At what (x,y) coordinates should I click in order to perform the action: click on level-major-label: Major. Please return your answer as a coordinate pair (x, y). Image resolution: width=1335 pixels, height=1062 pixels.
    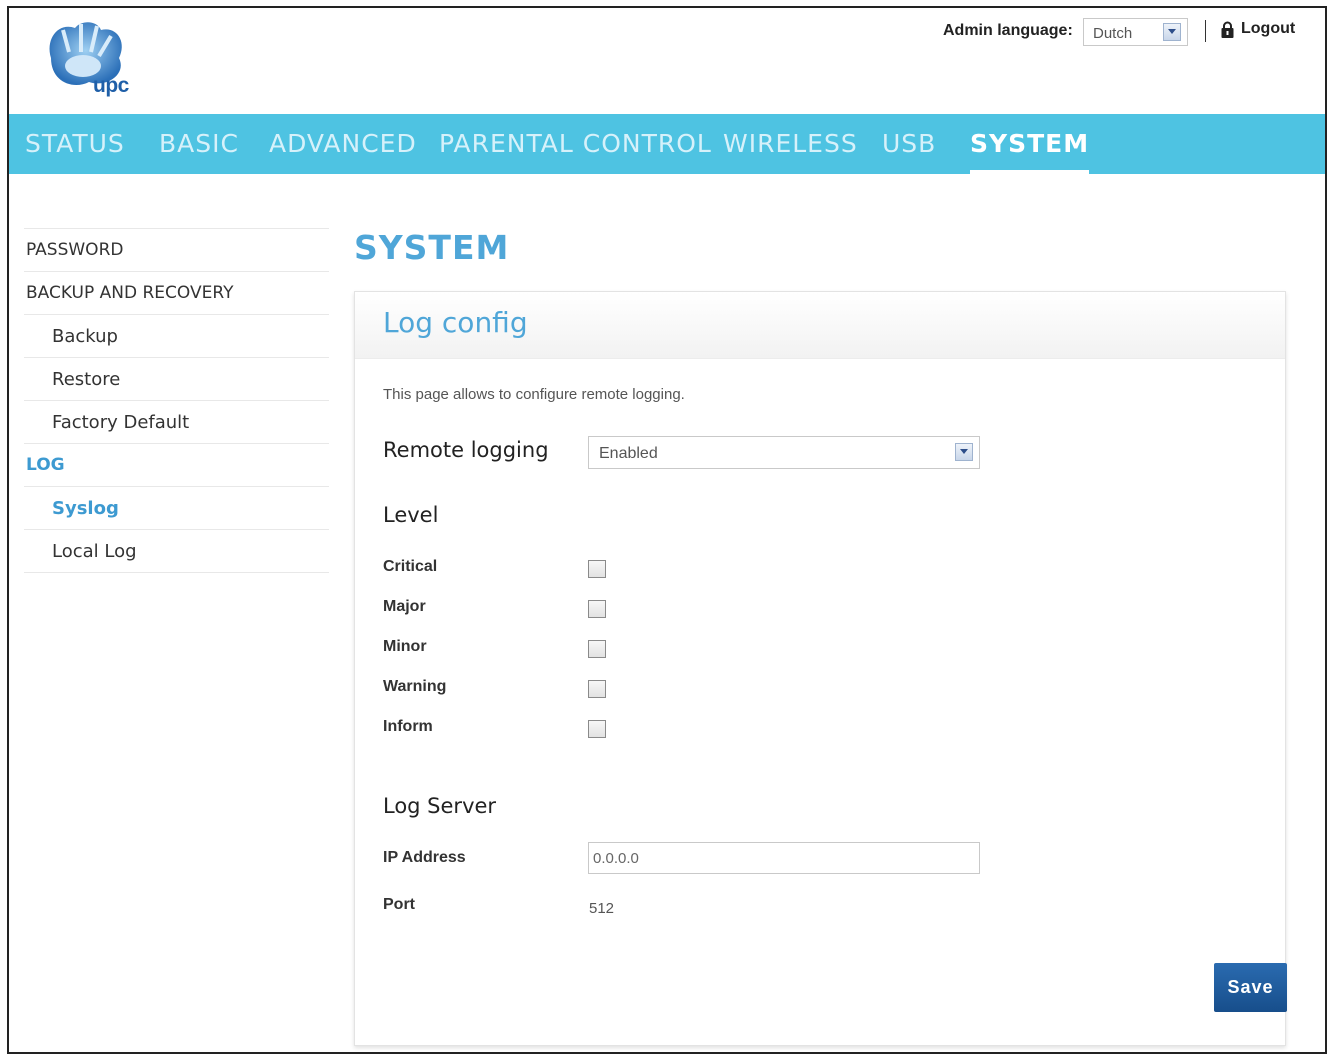
    Looking at the image, I should click on (404, 606).